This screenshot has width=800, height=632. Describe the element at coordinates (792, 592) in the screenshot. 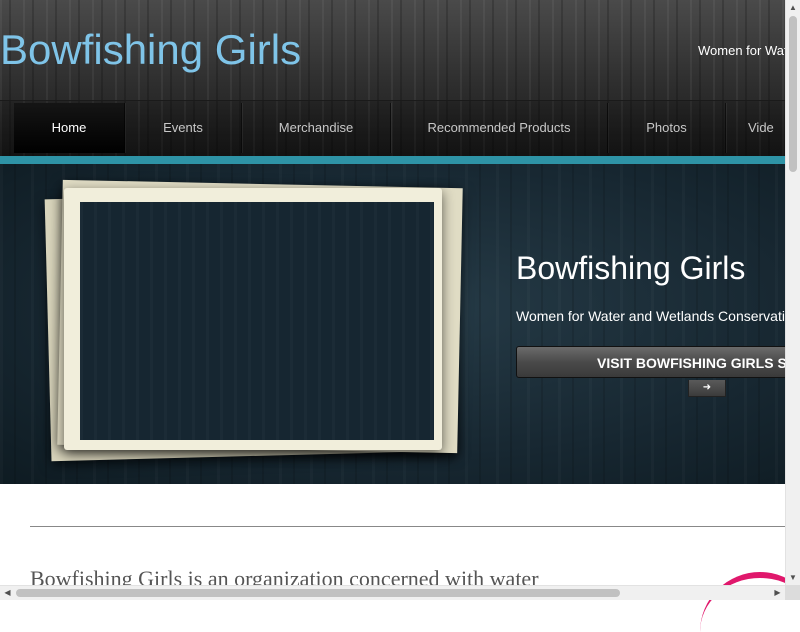

I see `scrollbar-corner` at that location.